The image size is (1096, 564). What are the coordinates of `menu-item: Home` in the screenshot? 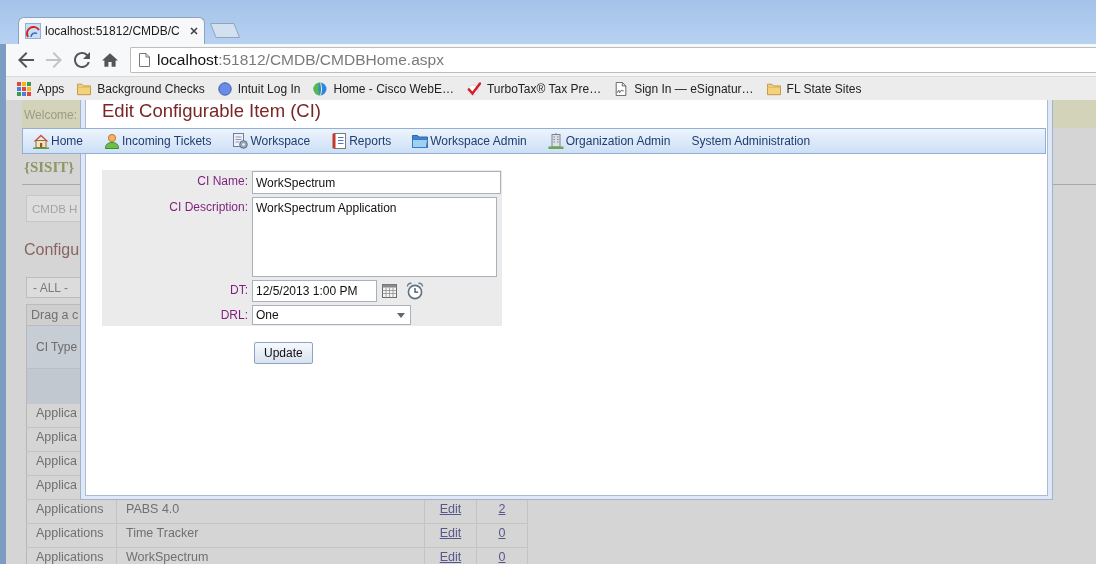 It's located at (58, 141).